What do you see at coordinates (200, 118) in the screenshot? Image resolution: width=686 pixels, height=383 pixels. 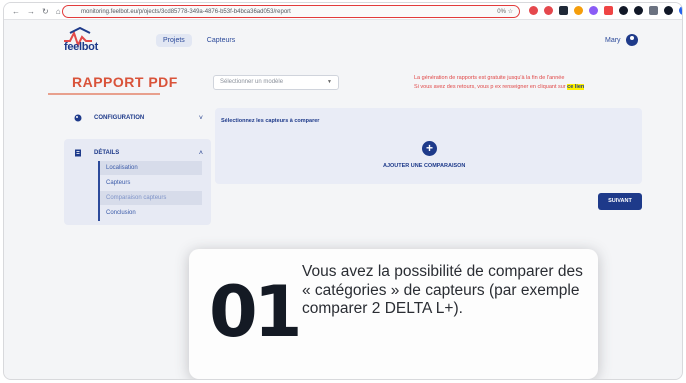 I see `chevron-down-icon: ˅` at bounding box center [200, 118].